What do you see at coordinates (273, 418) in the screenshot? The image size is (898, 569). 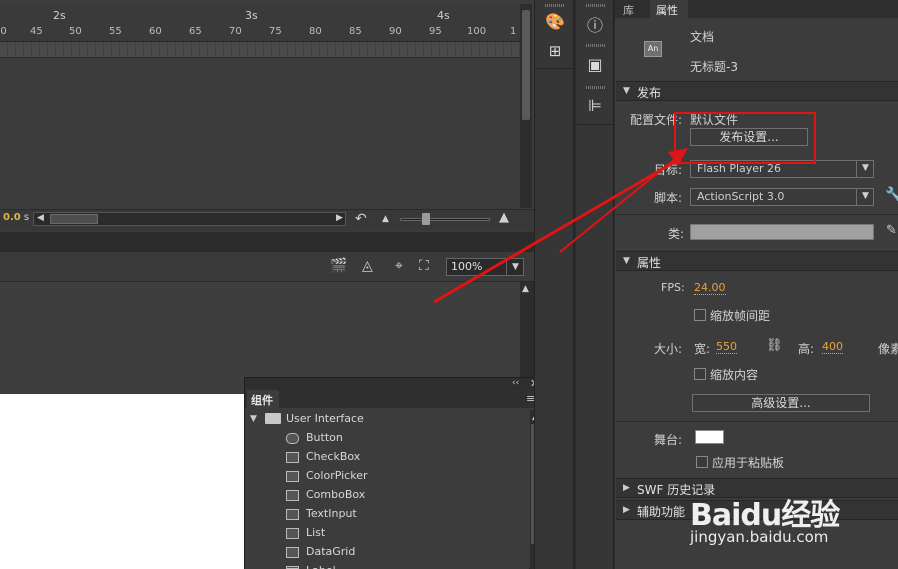 I see `folder-icon` at bounding box center [273, 418].